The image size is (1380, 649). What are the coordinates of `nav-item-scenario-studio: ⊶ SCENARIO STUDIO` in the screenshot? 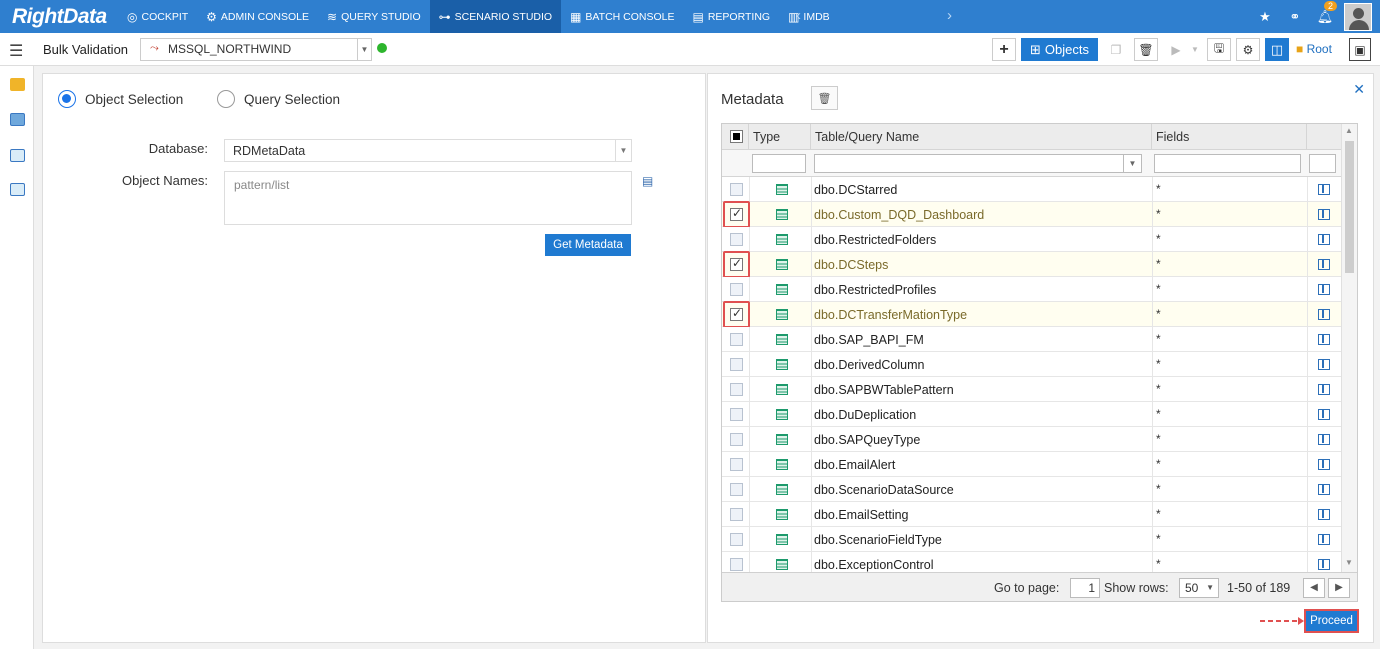 It's located at (495, 16).